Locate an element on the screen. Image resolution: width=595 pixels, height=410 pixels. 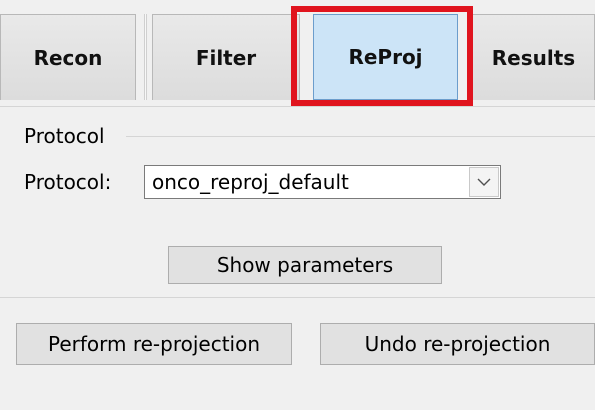
show-parameters-button: Show parameters is located at coordinates (305, 265).